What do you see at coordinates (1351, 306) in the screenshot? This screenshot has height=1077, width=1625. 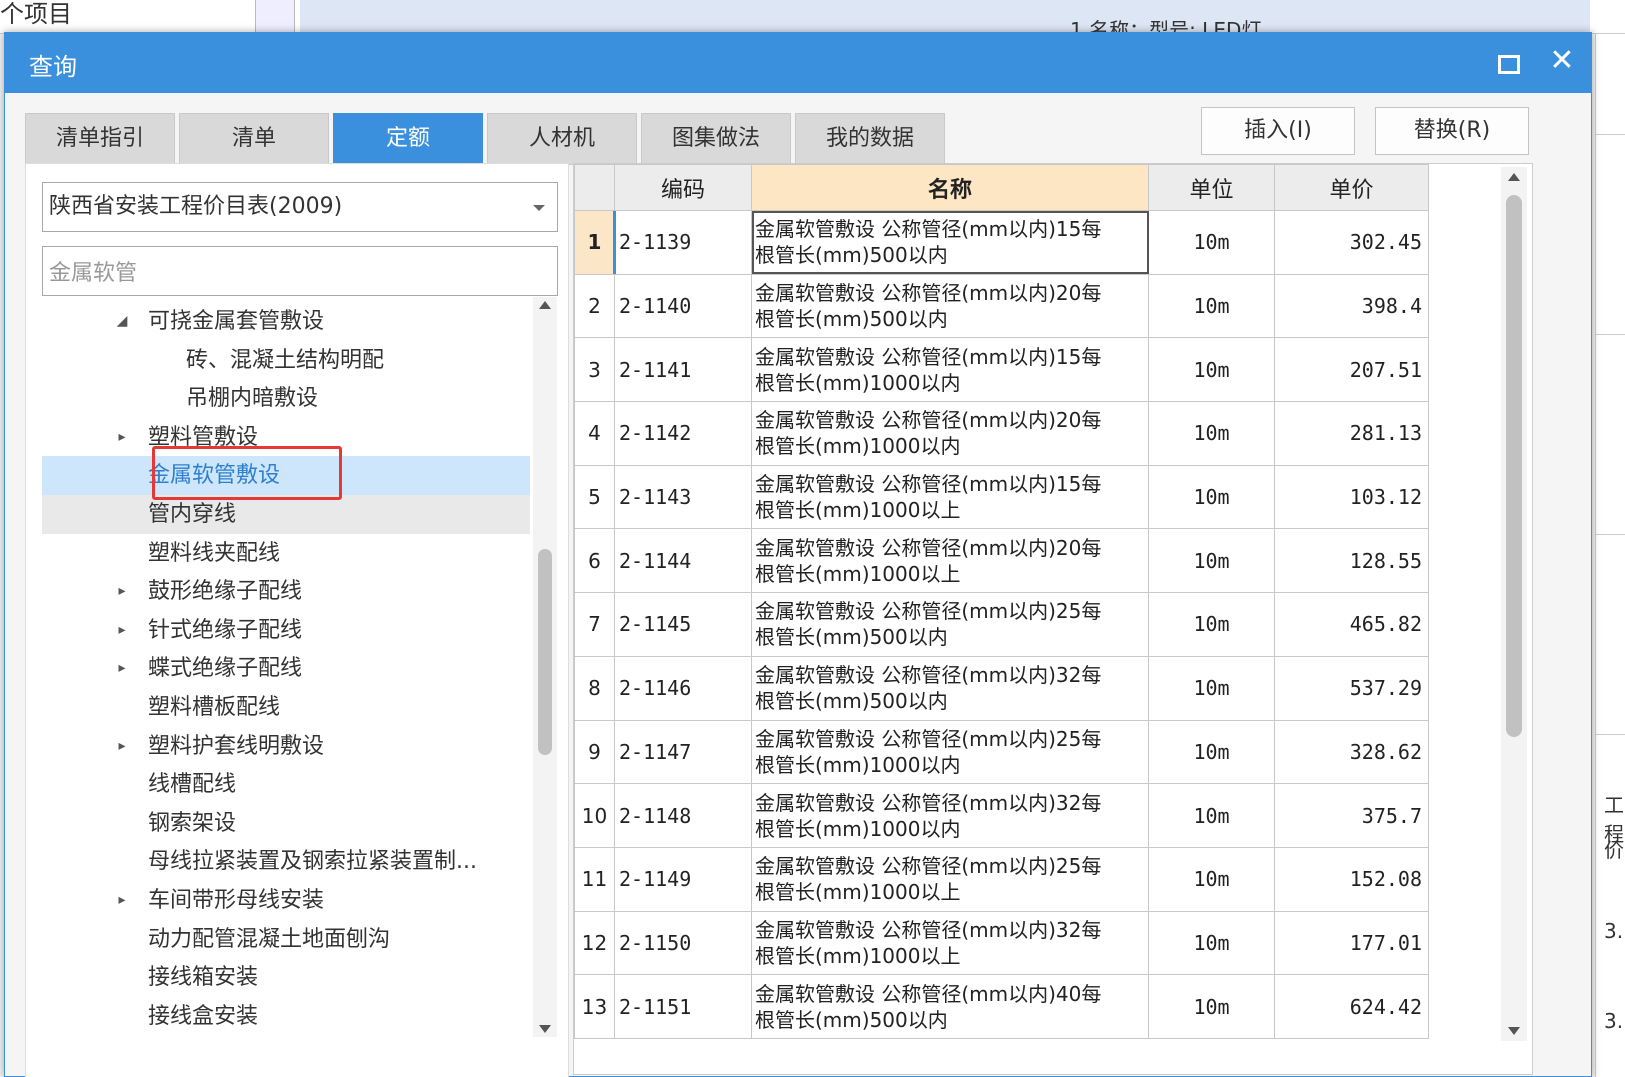 I see `row-price: 398.4` at bounding box center [1351, 306].